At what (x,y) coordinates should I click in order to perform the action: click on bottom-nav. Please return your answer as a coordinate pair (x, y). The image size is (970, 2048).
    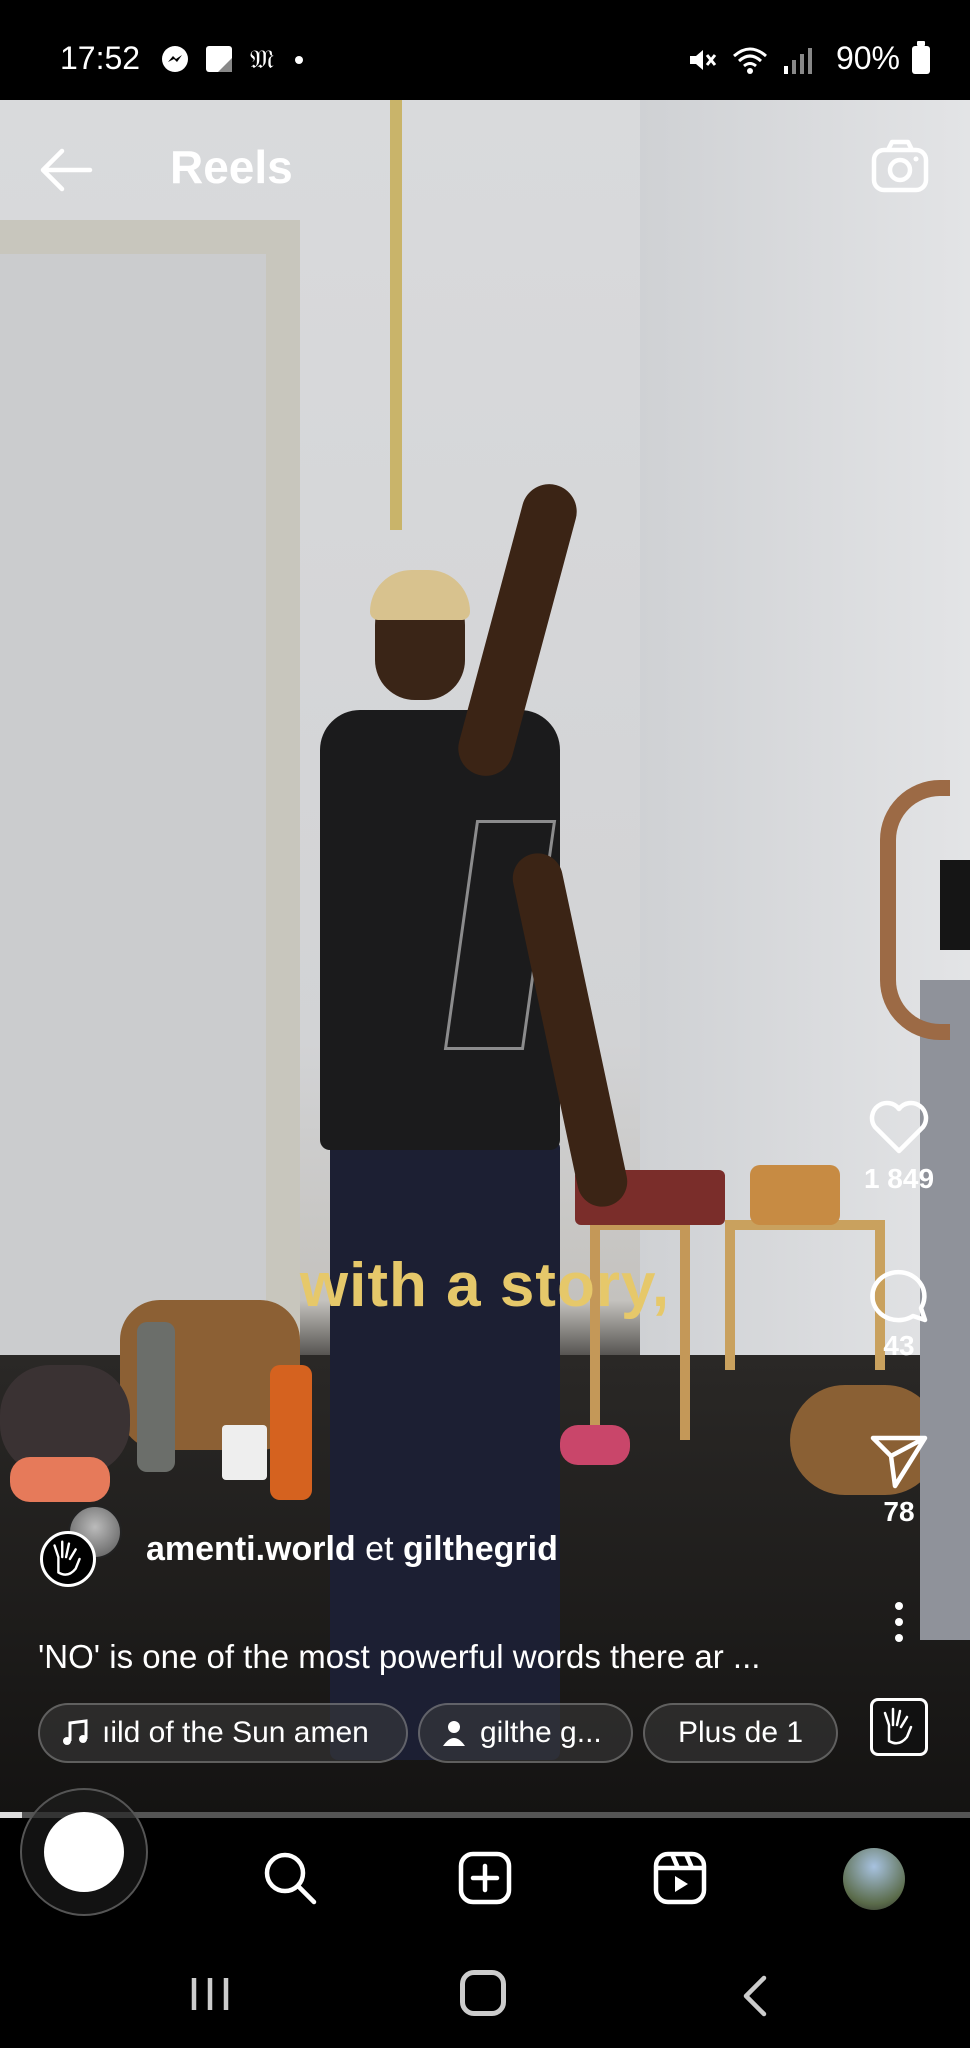
    Looking at the image, I should click on (485, 1863).